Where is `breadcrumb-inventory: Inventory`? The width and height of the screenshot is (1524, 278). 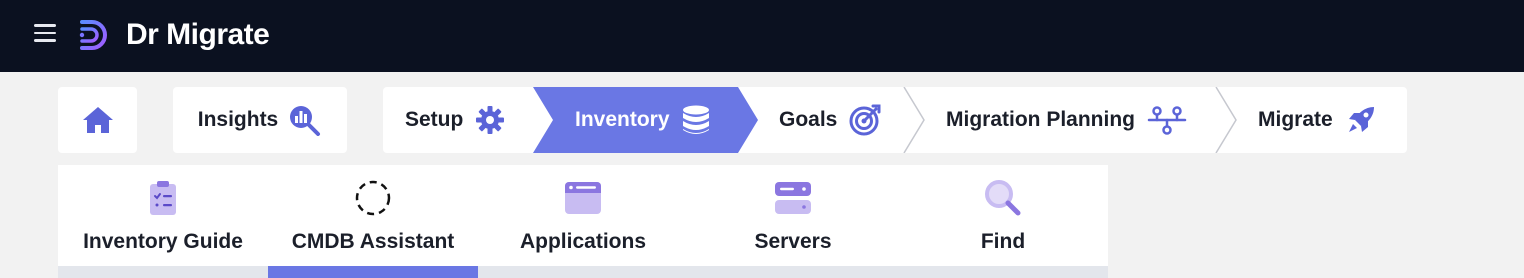 breadcrumb-inventory: Inventory is located at coordinates (642, 120).